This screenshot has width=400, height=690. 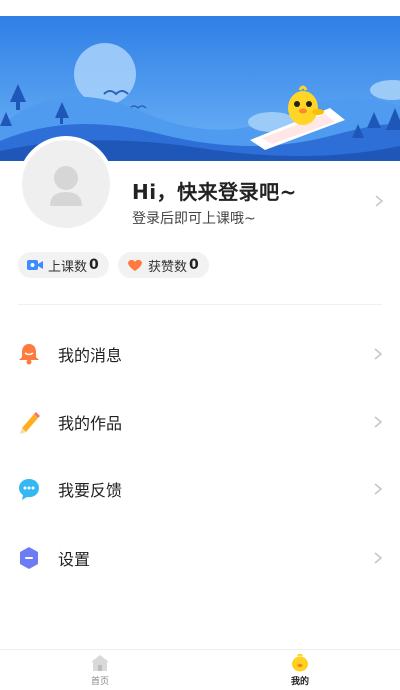 I want to click on chick-icon, so click(x=300, y=663).